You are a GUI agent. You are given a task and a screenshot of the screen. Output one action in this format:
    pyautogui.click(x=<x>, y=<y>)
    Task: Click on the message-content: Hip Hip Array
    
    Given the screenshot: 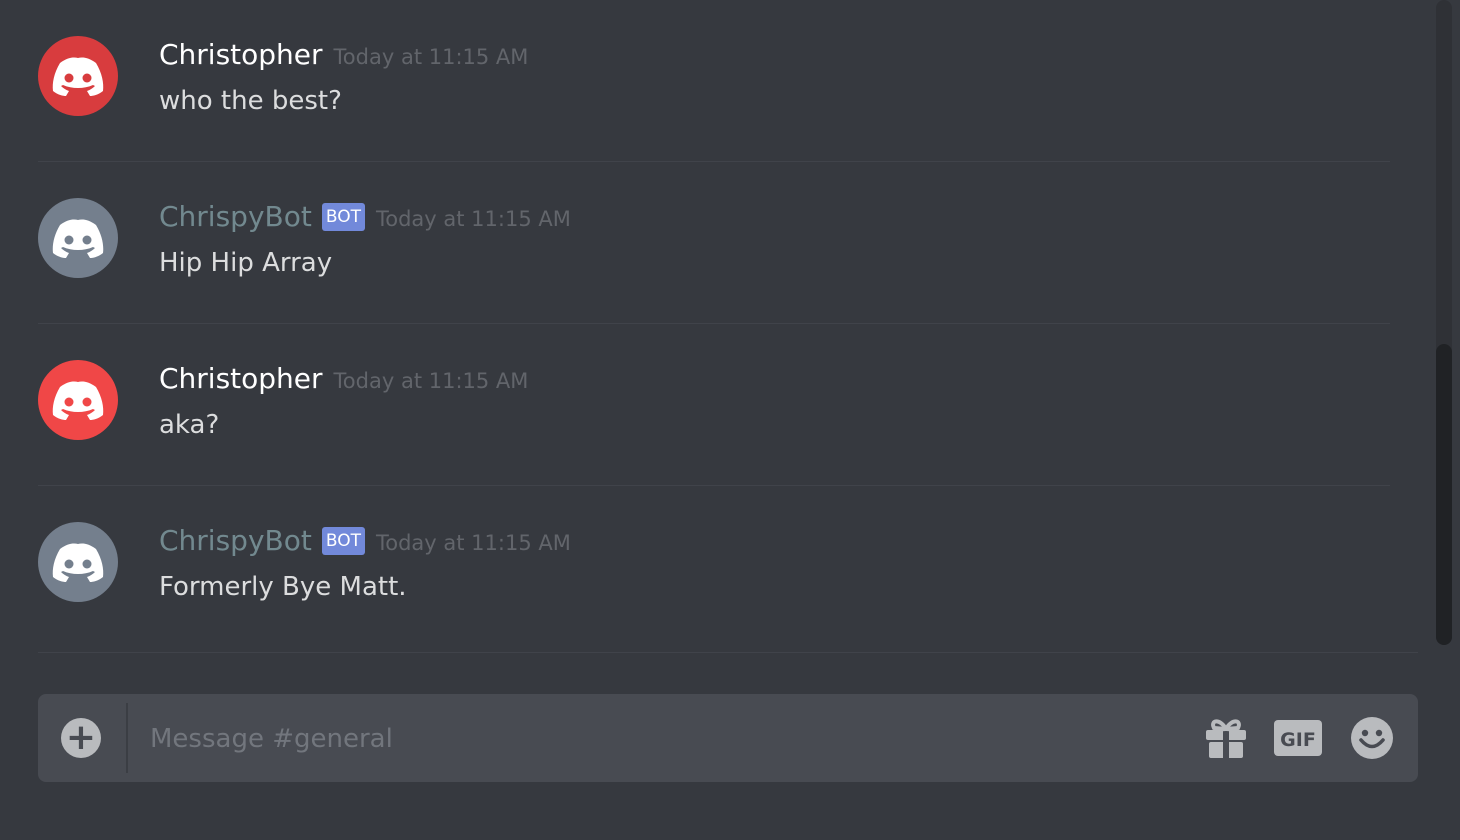 What is the action you would take?
    pyautogui.click(x=246, y=263)
    